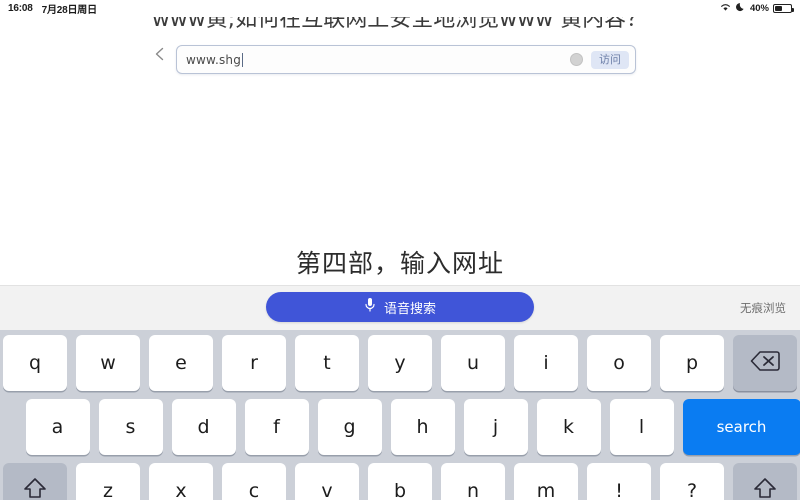  Describe the element at coordinates (243, 59) in the screenshot. I see `text-caret` at that location.